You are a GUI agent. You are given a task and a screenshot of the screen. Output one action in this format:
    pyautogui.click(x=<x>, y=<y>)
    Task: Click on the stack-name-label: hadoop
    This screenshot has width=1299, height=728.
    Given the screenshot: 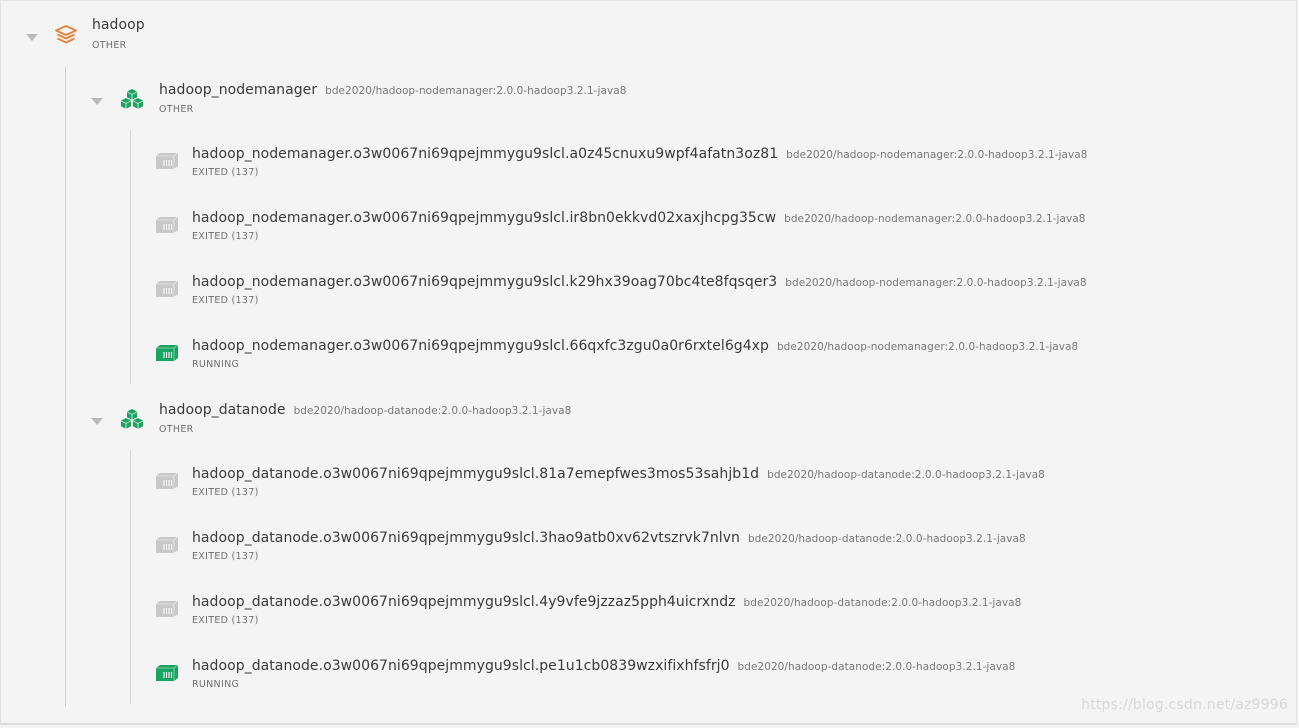 What is the action you would take?
    pyautogui.click(x=118, y=25)
    